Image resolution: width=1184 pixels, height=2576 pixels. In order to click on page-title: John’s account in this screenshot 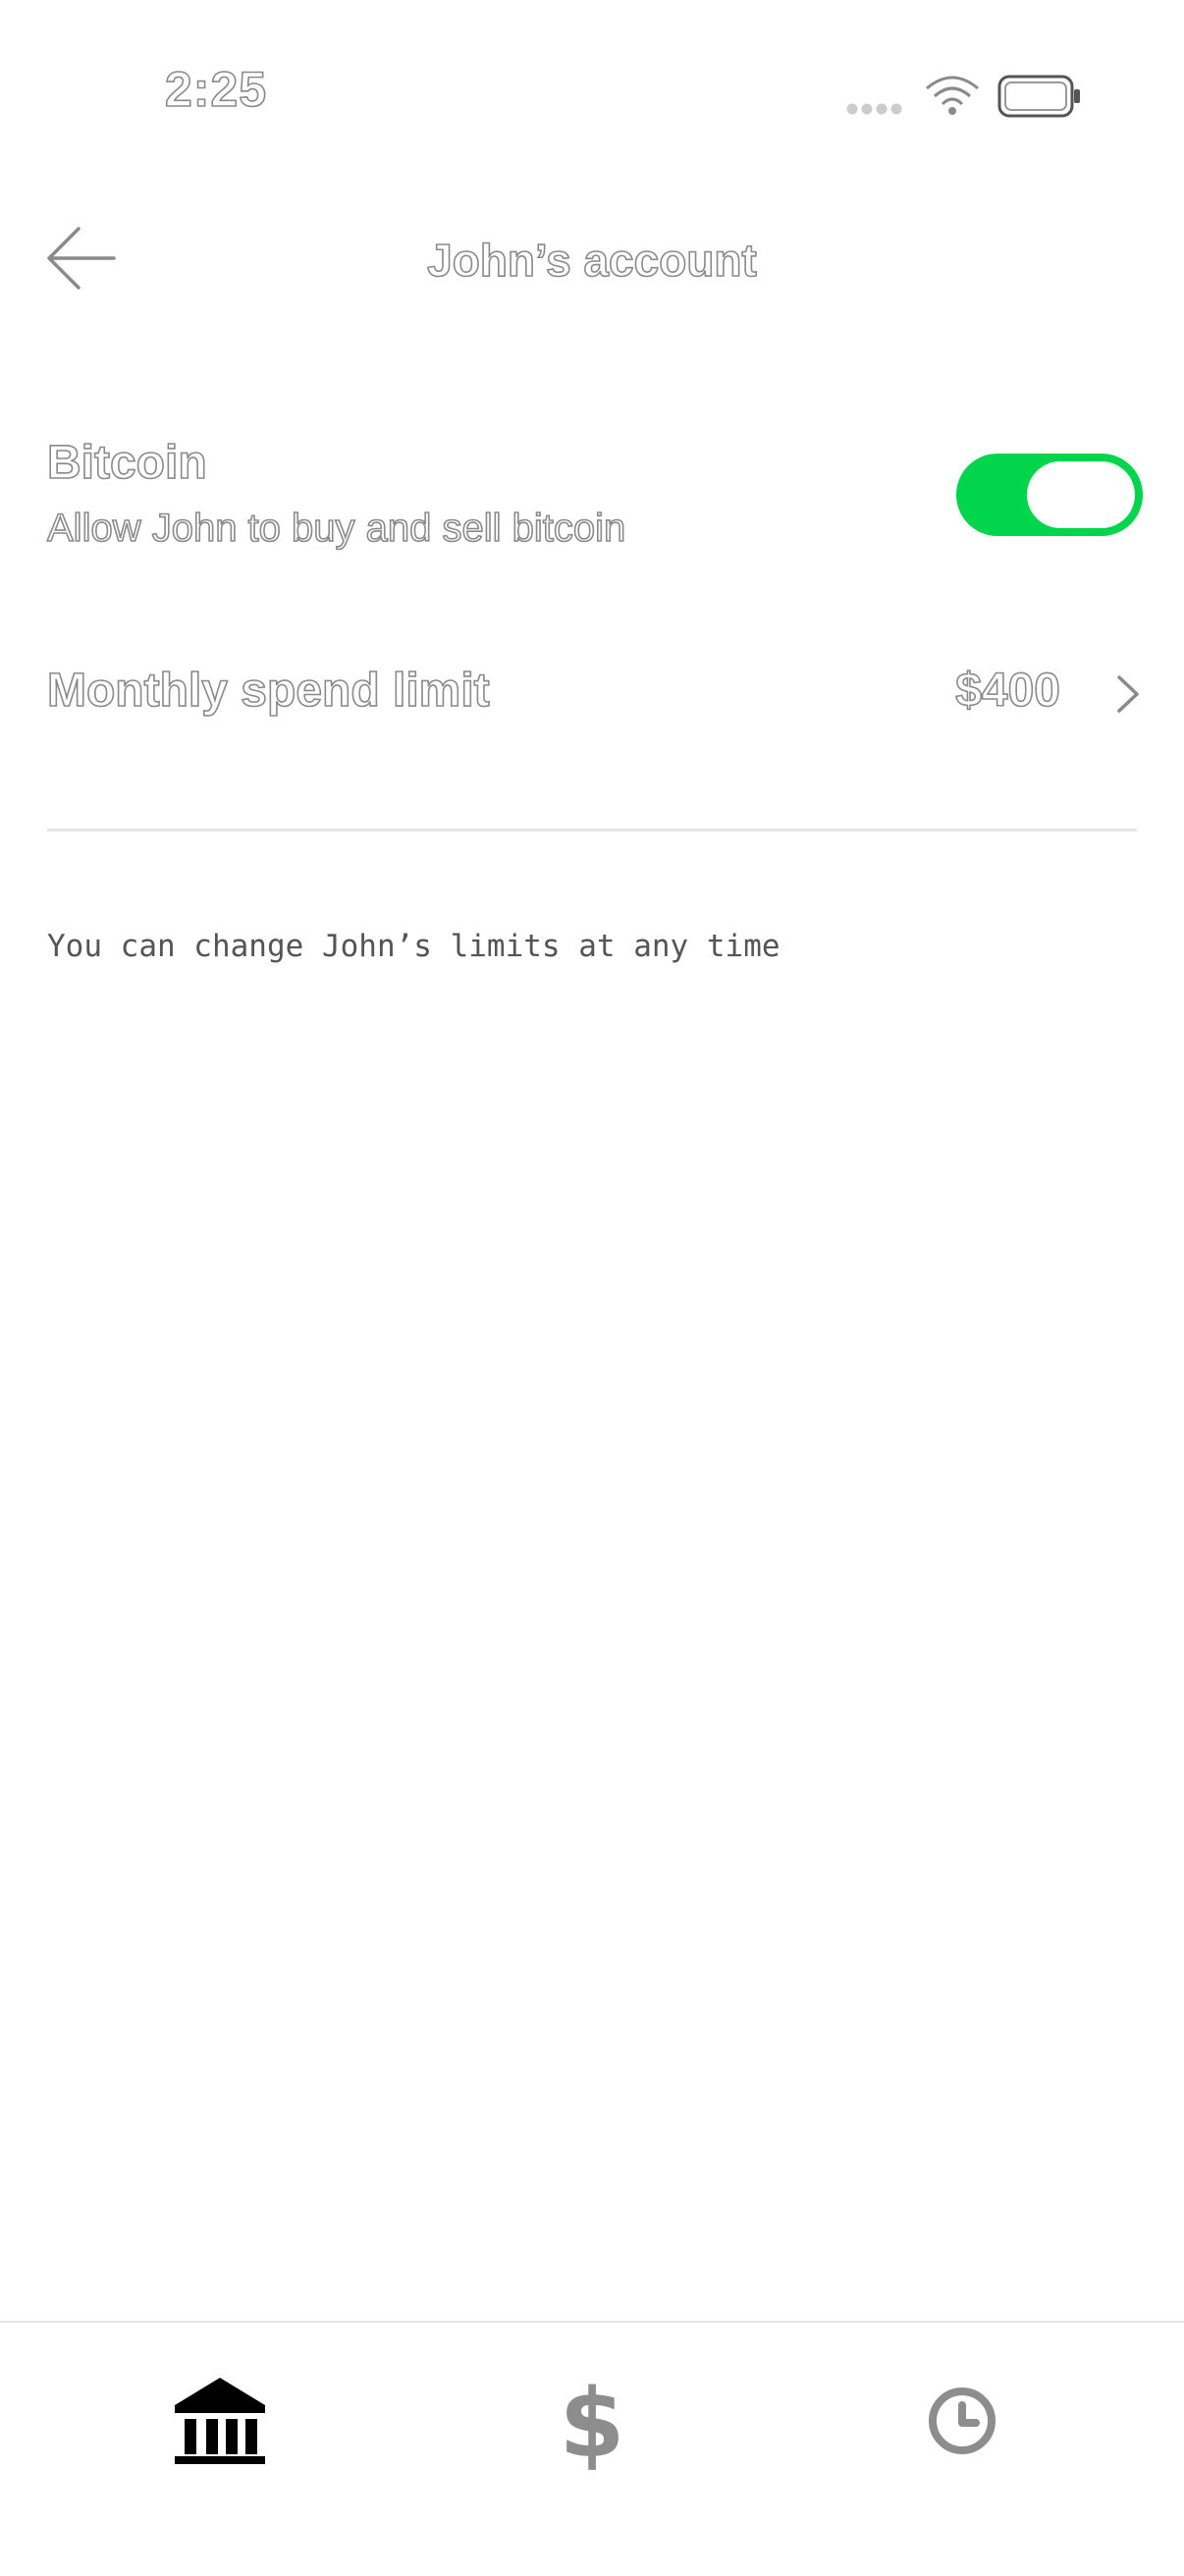, I will do `click(591, 260)`.